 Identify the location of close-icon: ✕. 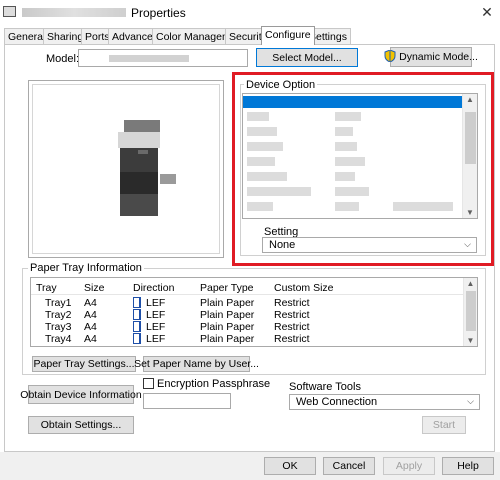
(487, 12).